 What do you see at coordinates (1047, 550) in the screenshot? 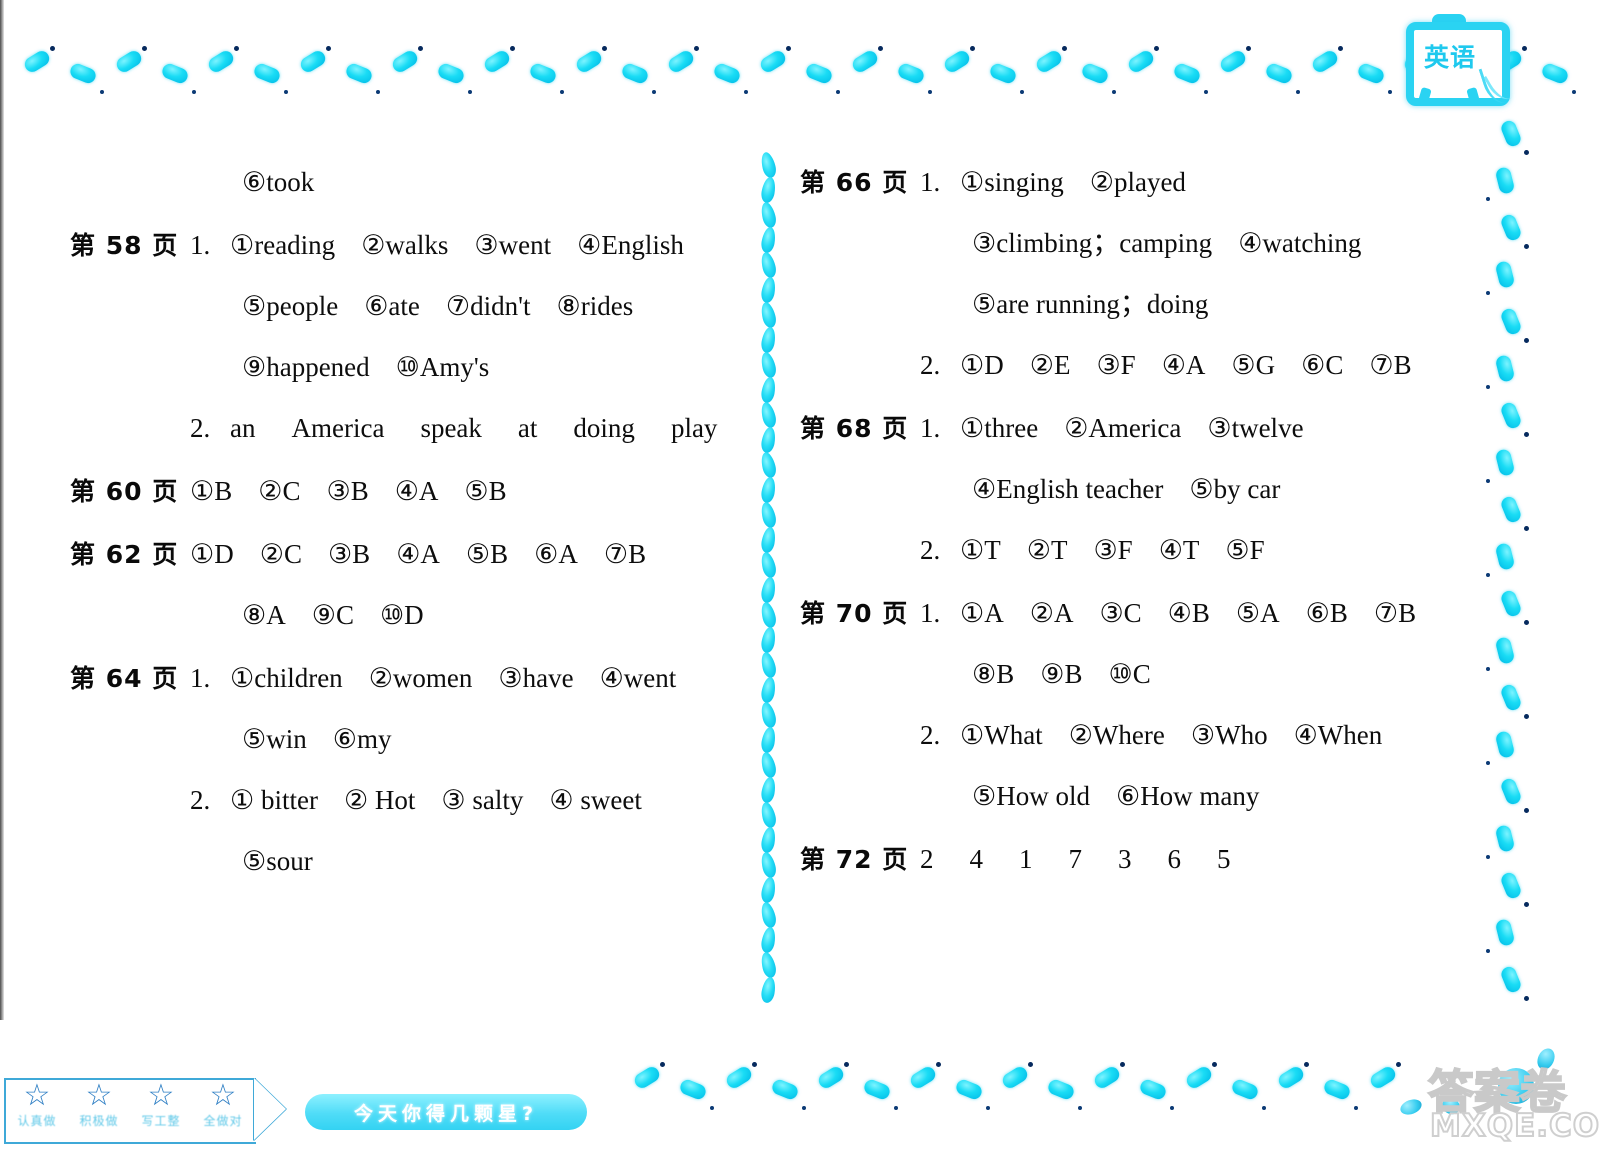
I see `answer-item: ②T` at bounding box center [1047, 550].